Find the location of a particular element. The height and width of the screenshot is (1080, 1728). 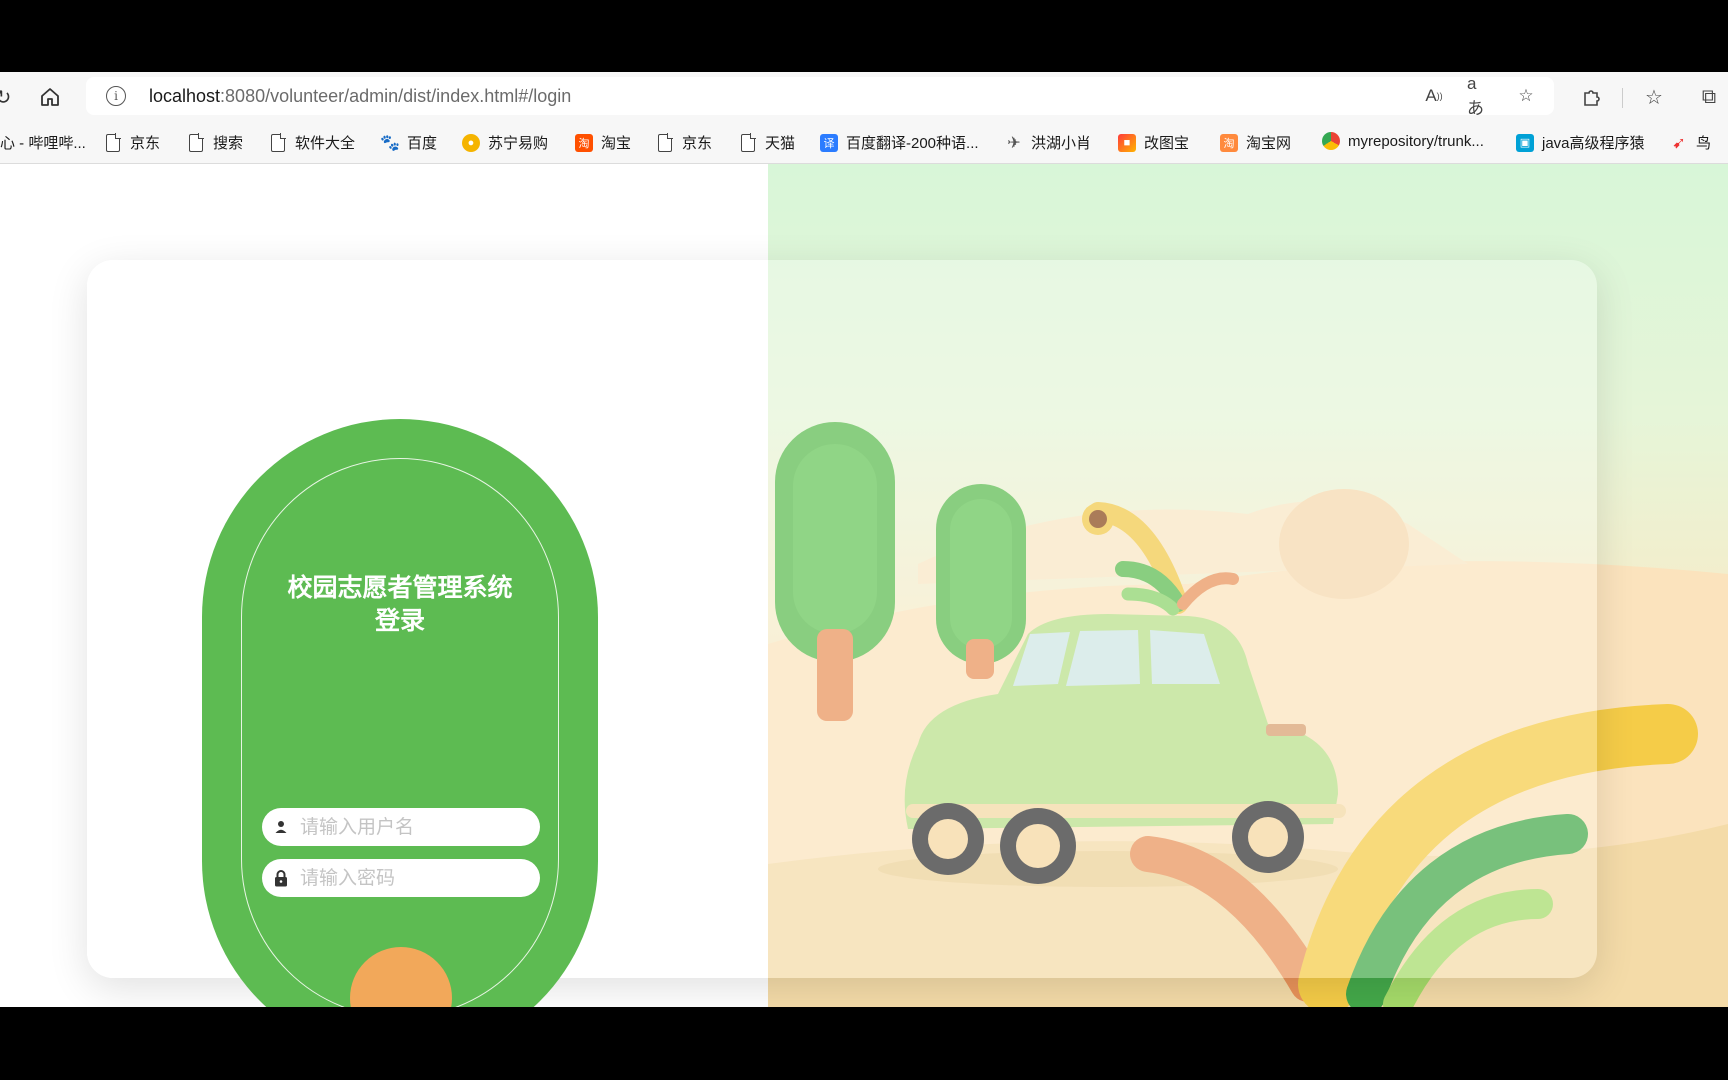

login-form-panel: 校园志愿者管理系统登录 is located at coordinates (400, 713).